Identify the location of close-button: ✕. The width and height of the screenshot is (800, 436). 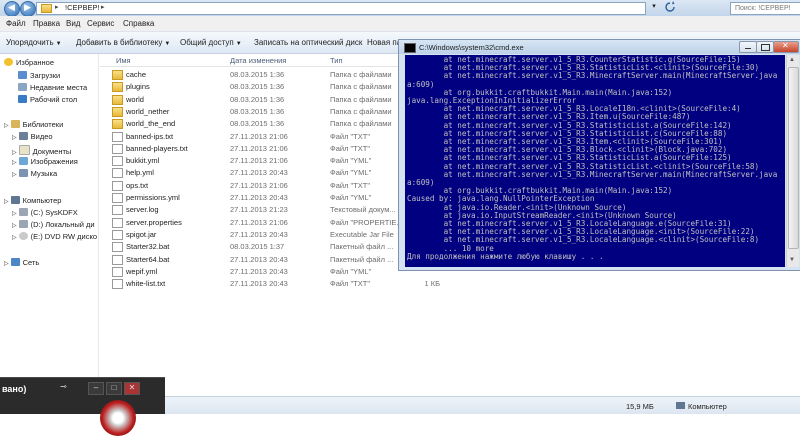
(786, 47).